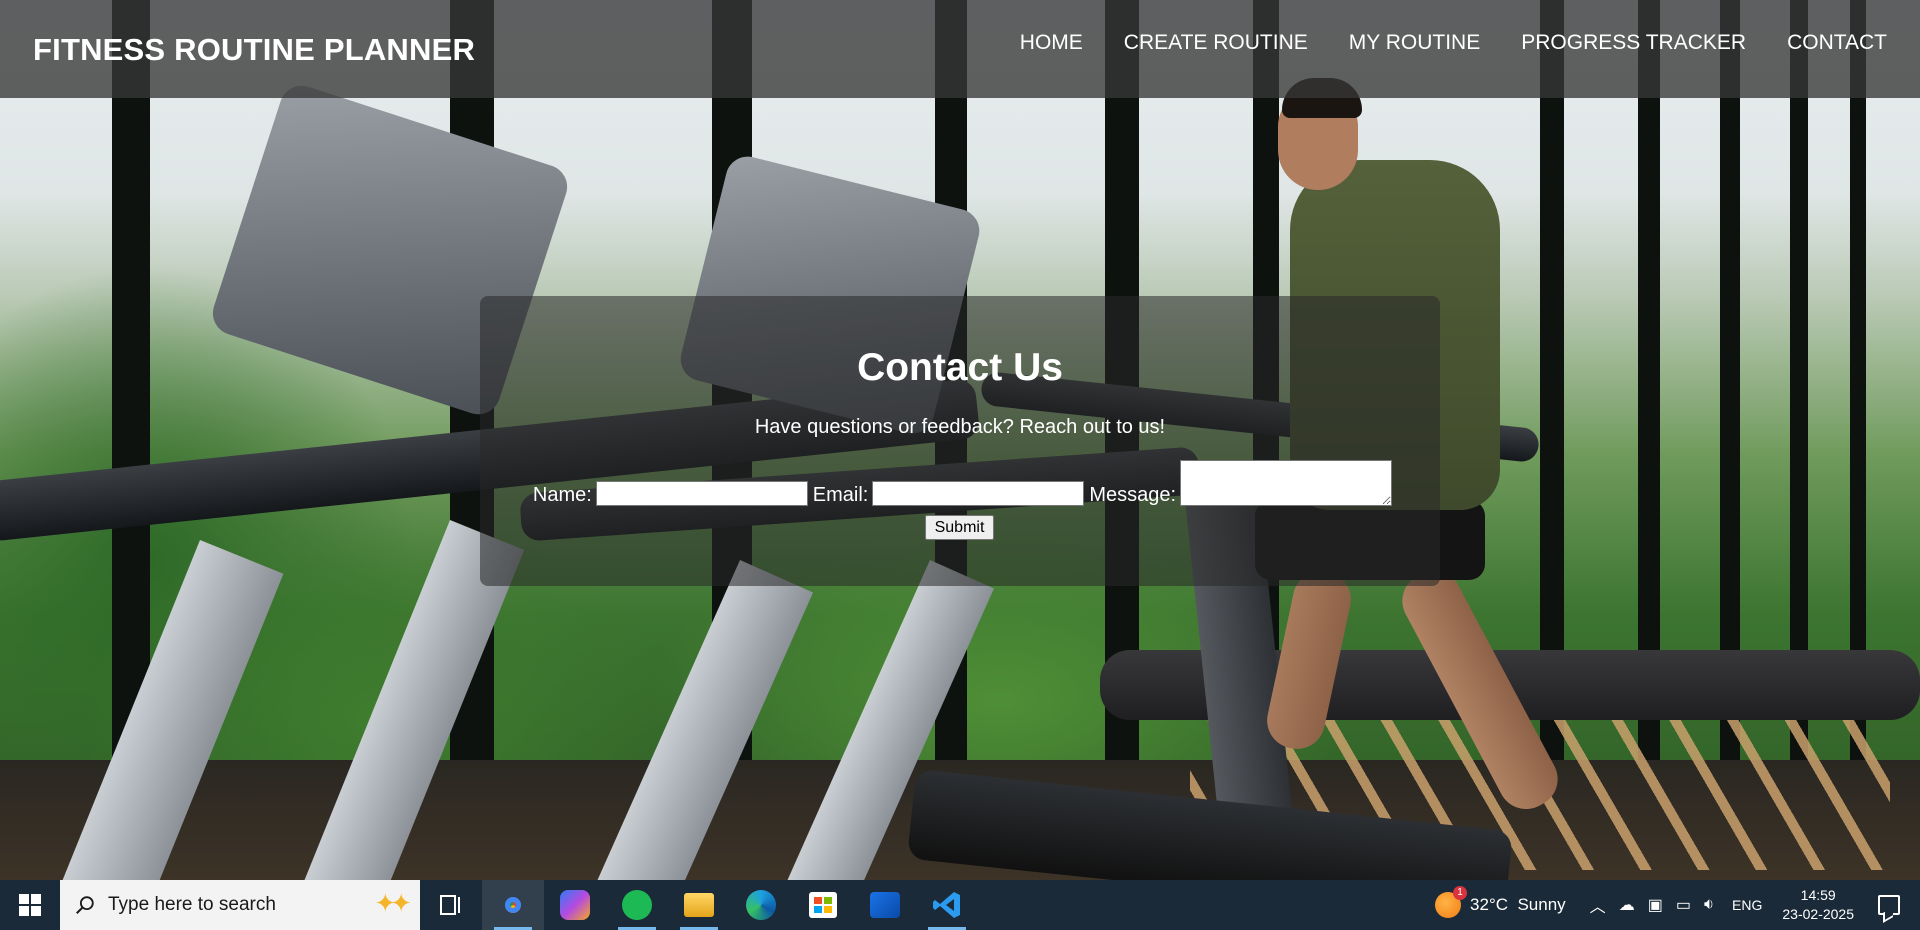  What do you see at coordinates (1286, 483) in the screenshot?
I see `message-textarea` at bounding box center [1286, 483].